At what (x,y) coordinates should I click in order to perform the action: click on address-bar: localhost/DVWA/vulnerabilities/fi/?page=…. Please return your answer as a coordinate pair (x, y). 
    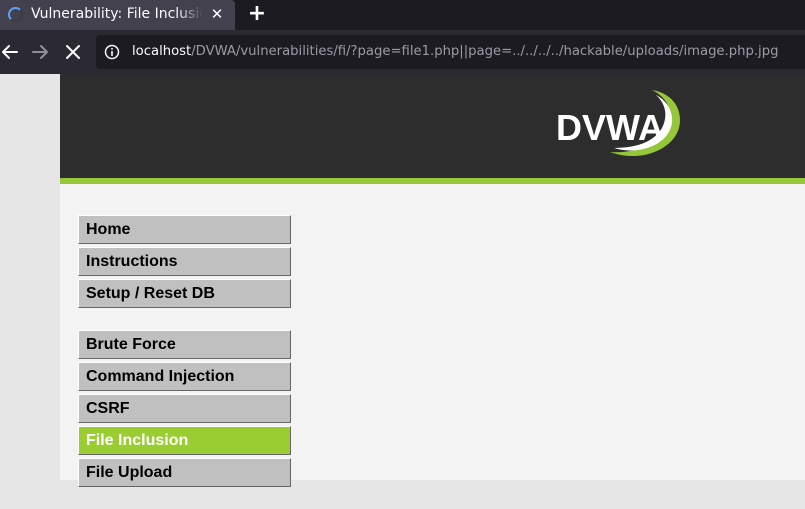
    Looking at the image, I should click on (450, 52).